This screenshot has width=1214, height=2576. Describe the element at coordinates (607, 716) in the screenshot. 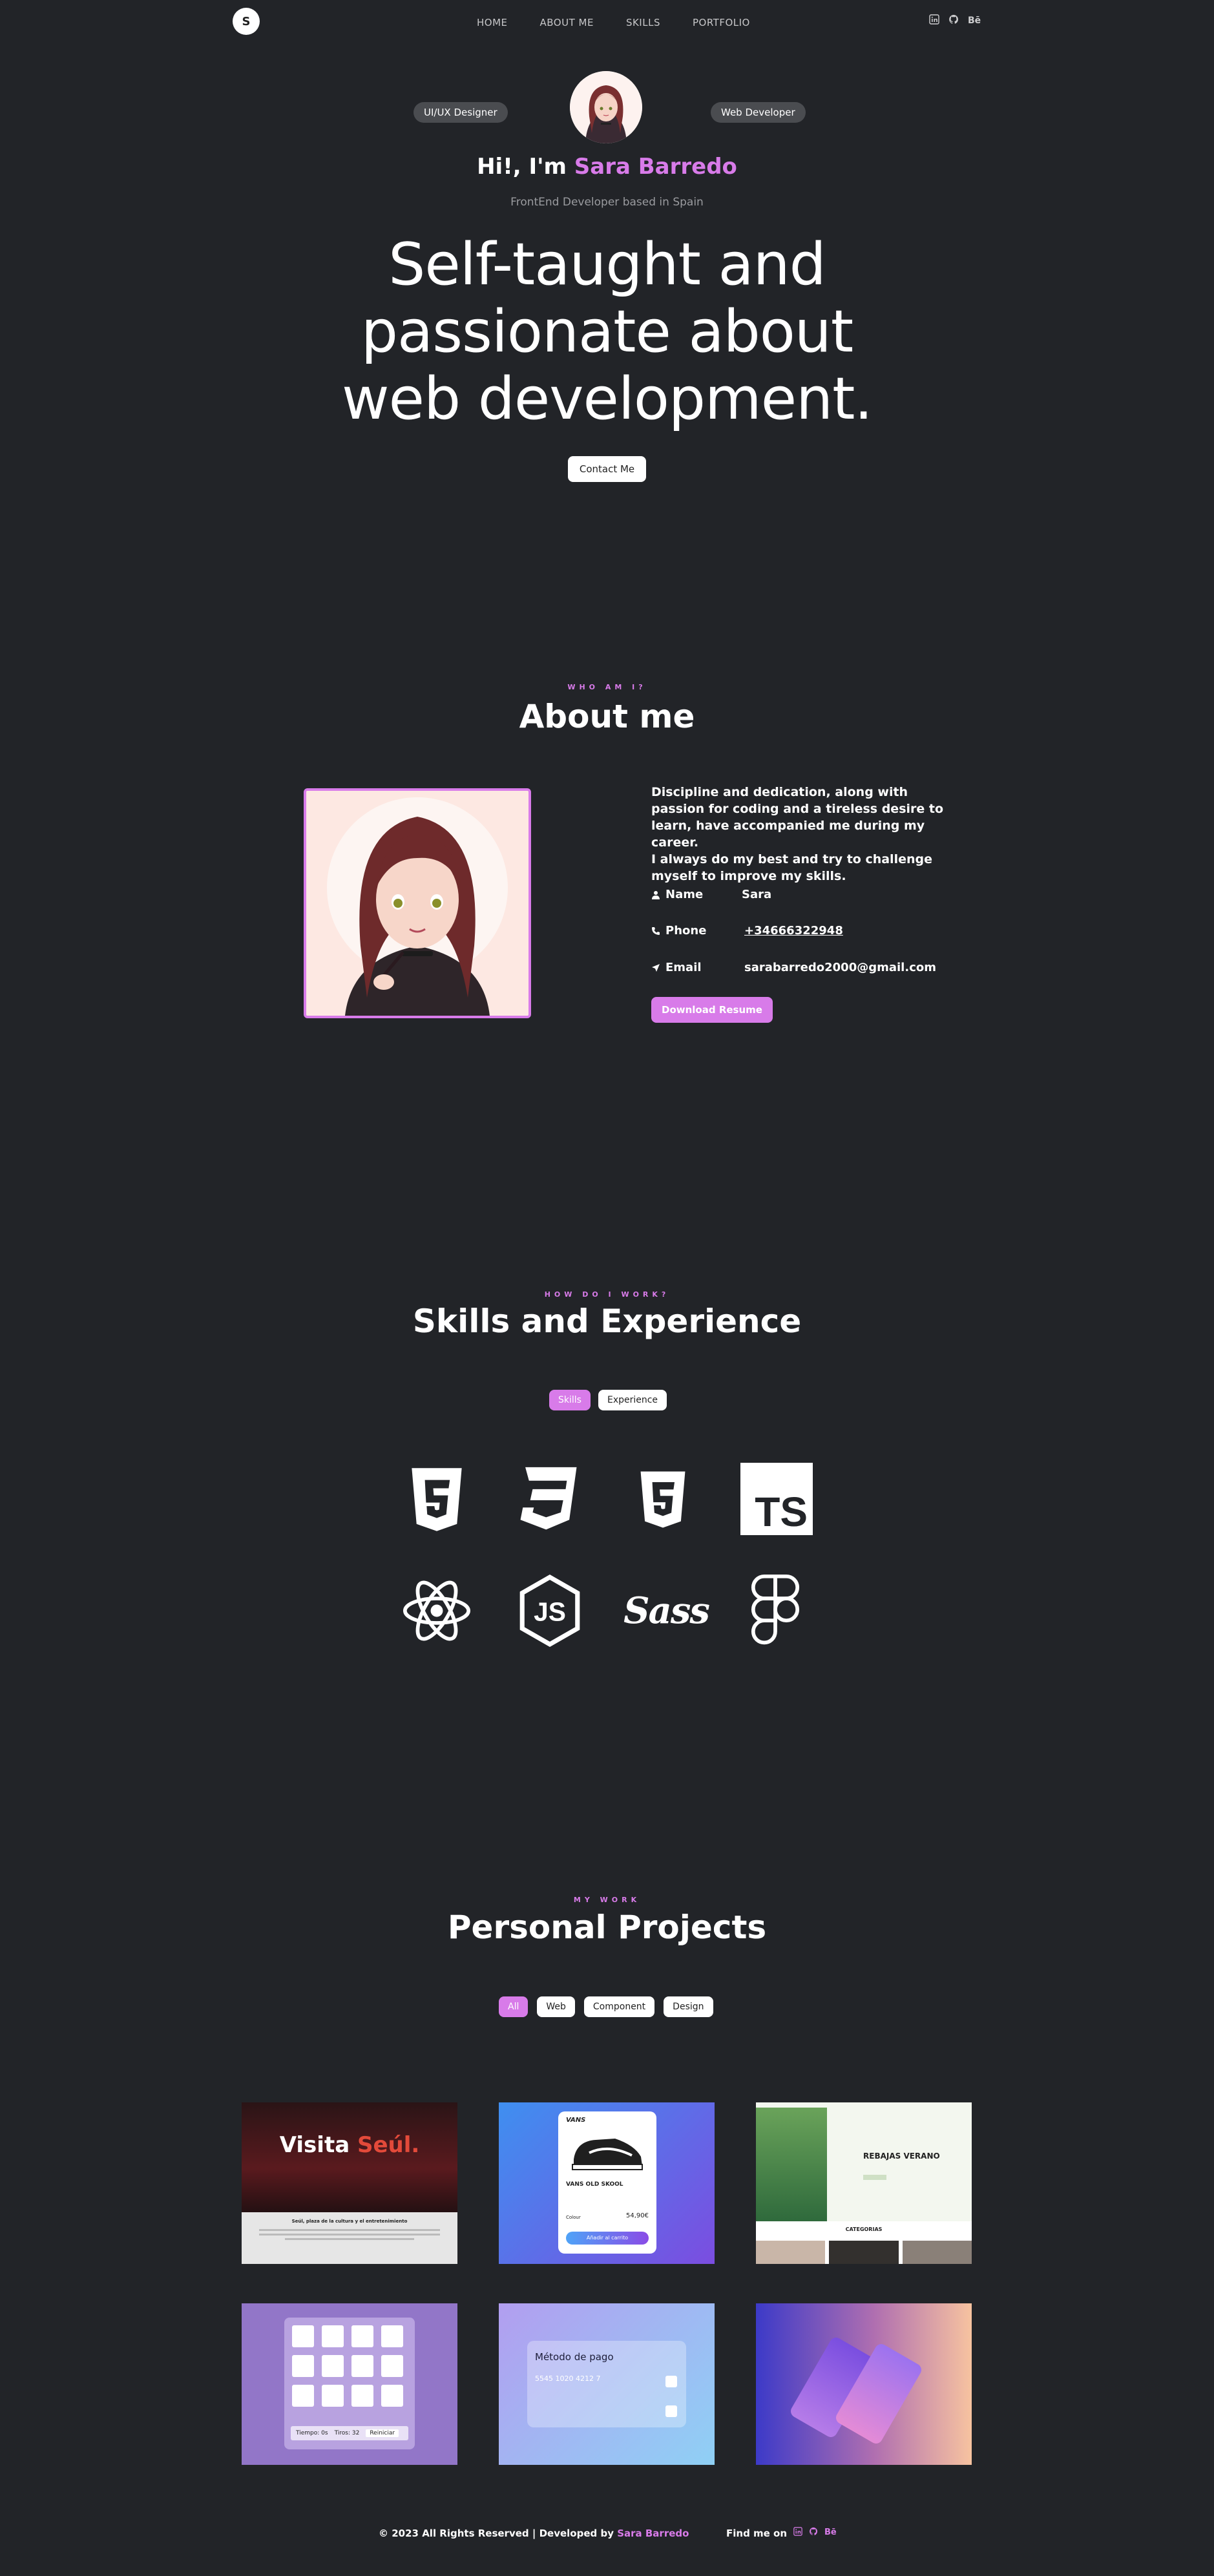

I see `about-title: About me` at that location.